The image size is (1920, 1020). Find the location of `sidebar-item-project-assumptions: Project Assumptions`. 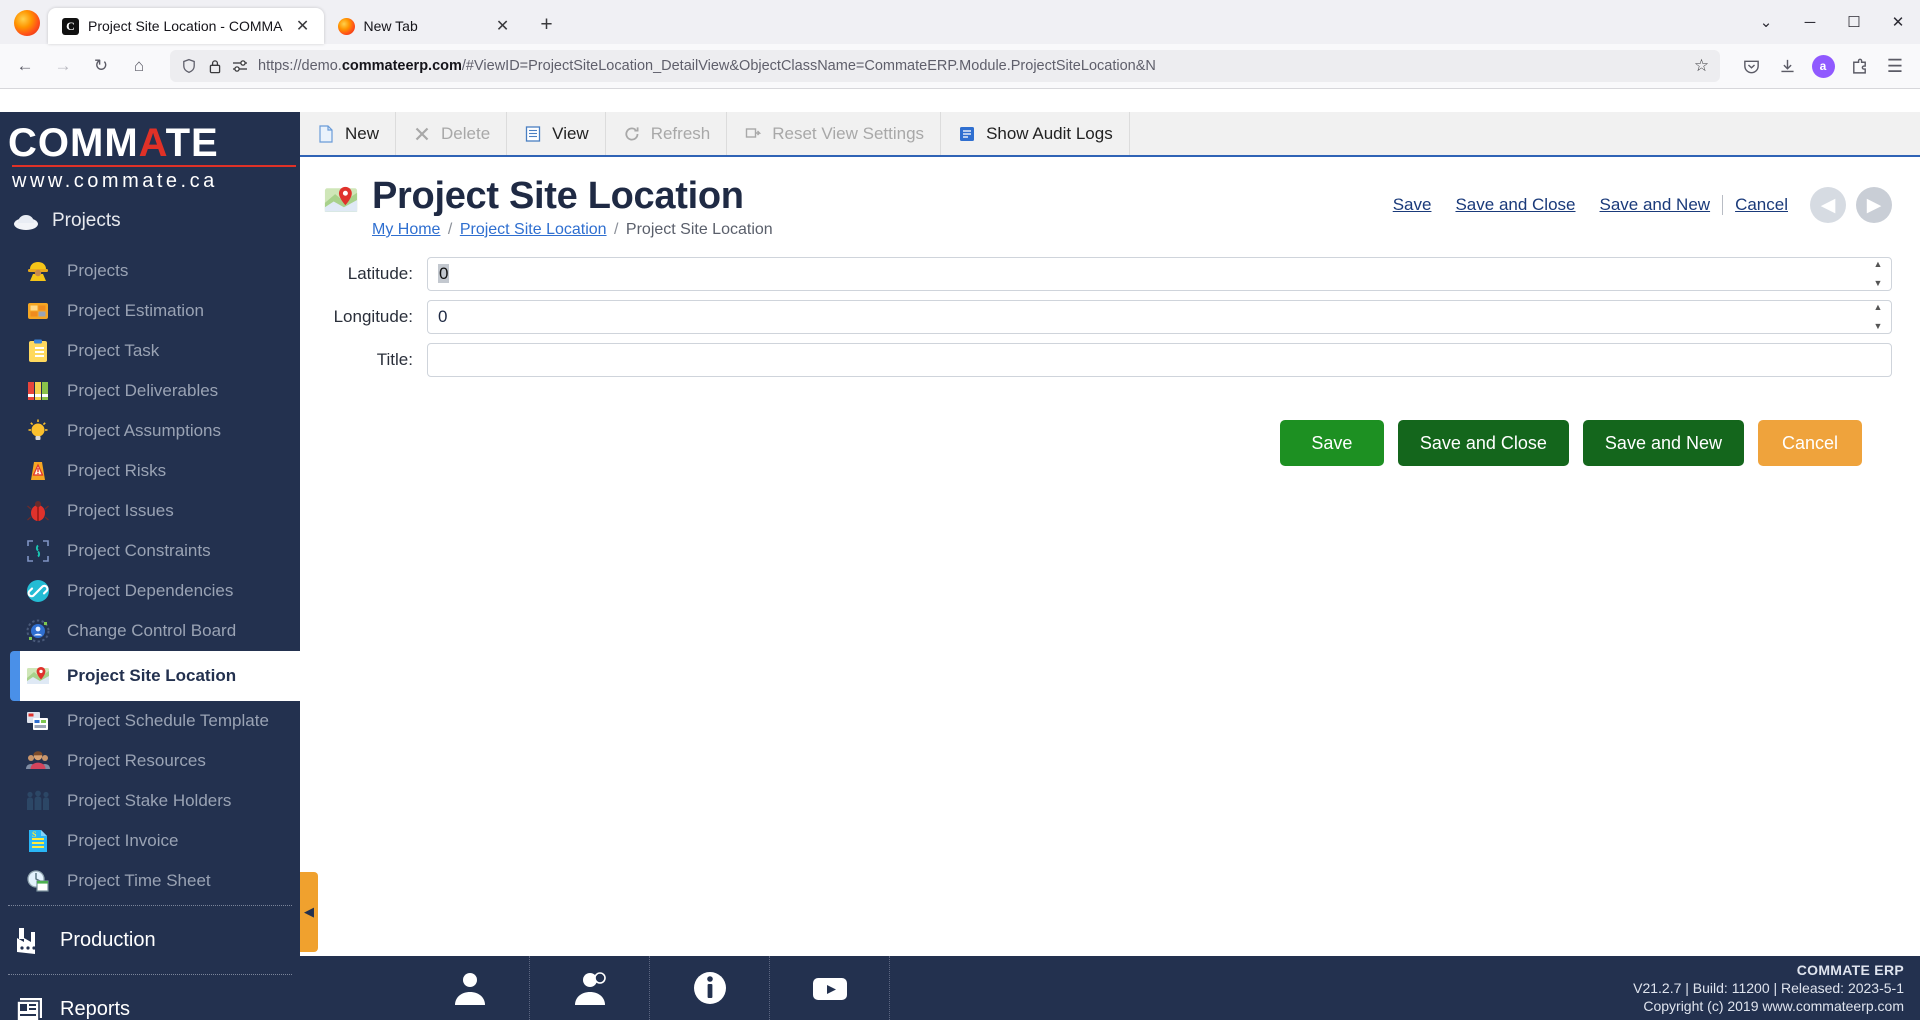

sidebar-item-project-assumptions: Project Assumptions is located at coordinates (150, 431).